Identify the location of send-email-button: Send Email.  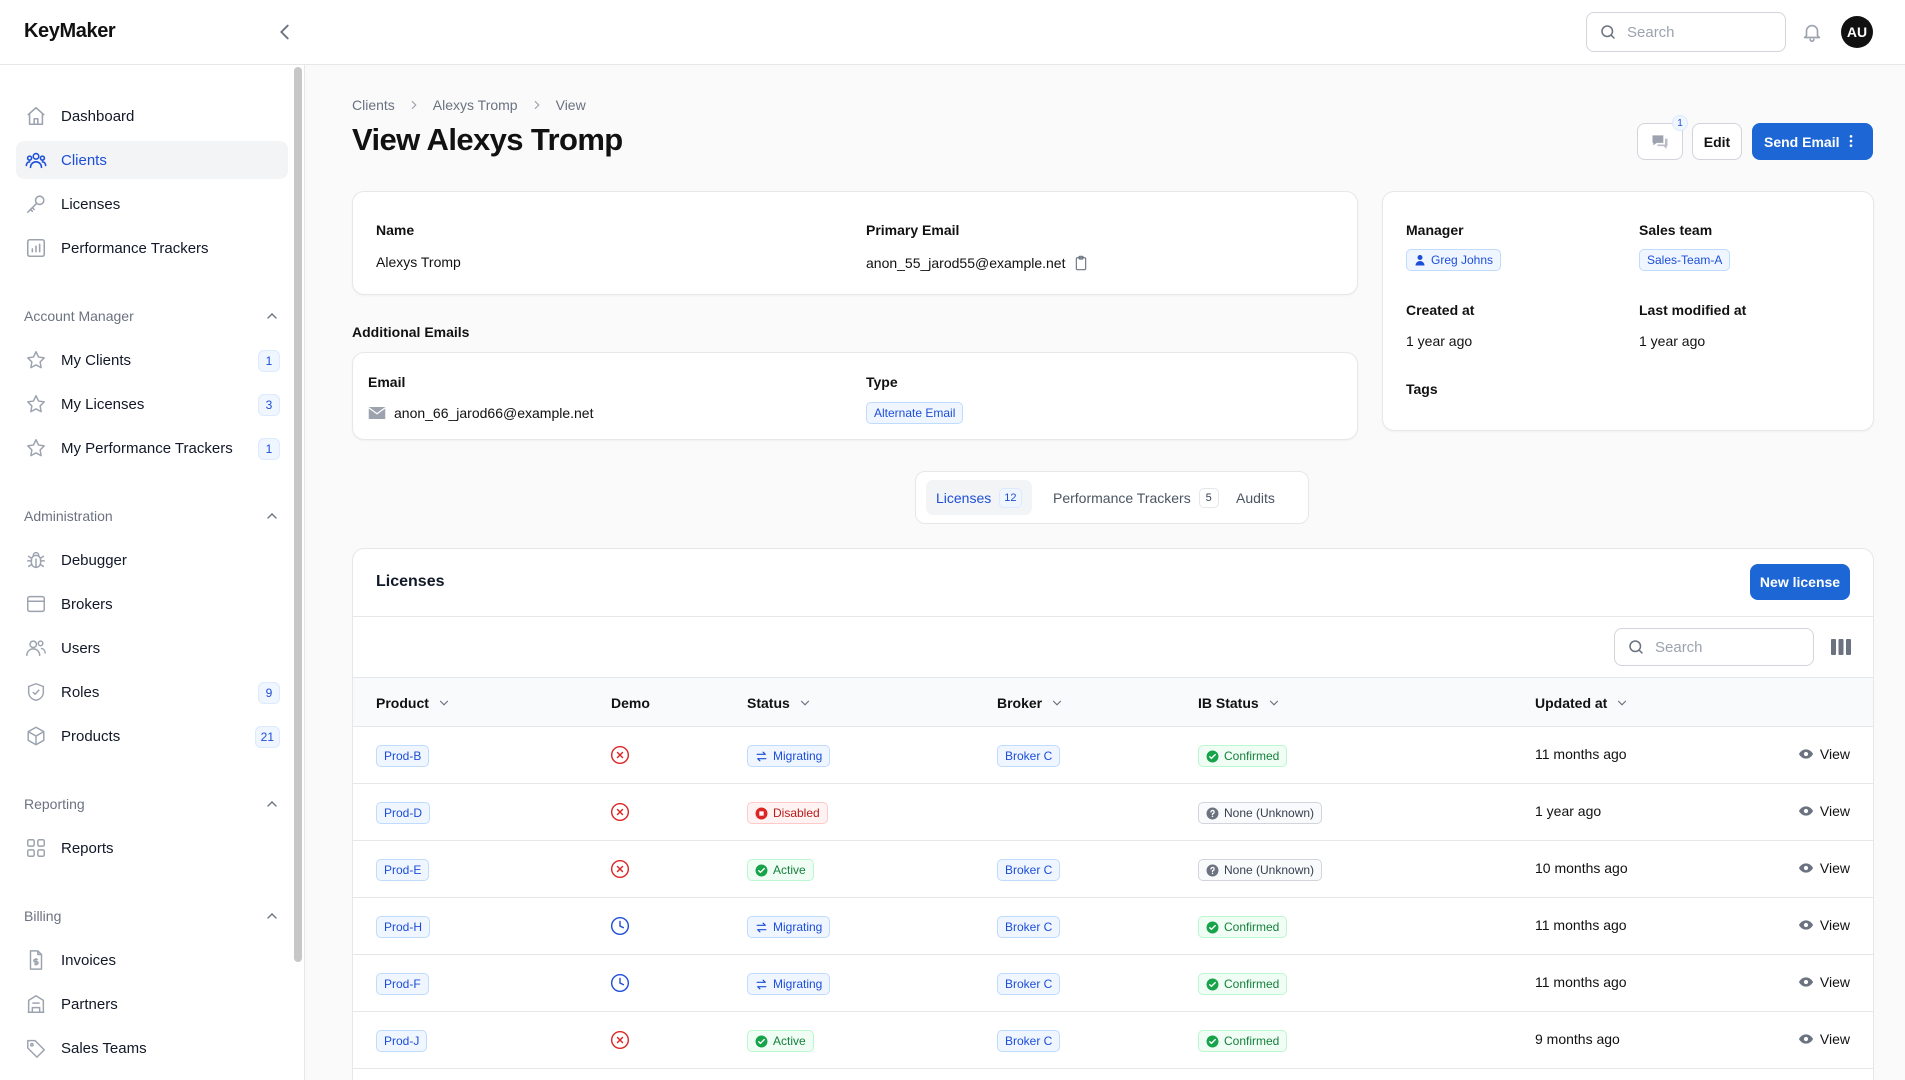
(1812, 141).